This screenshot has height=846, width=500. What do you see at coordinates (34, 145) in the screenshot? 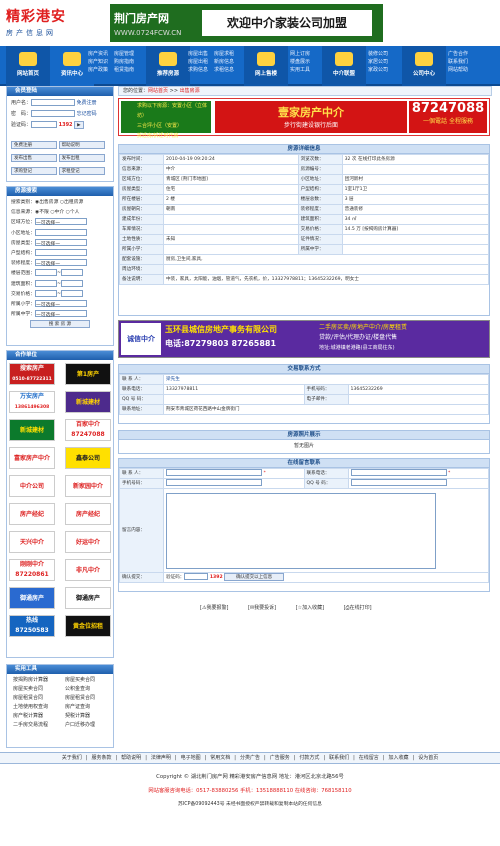
I see `register-button: 免费注册` at bounding box center [34, 145].